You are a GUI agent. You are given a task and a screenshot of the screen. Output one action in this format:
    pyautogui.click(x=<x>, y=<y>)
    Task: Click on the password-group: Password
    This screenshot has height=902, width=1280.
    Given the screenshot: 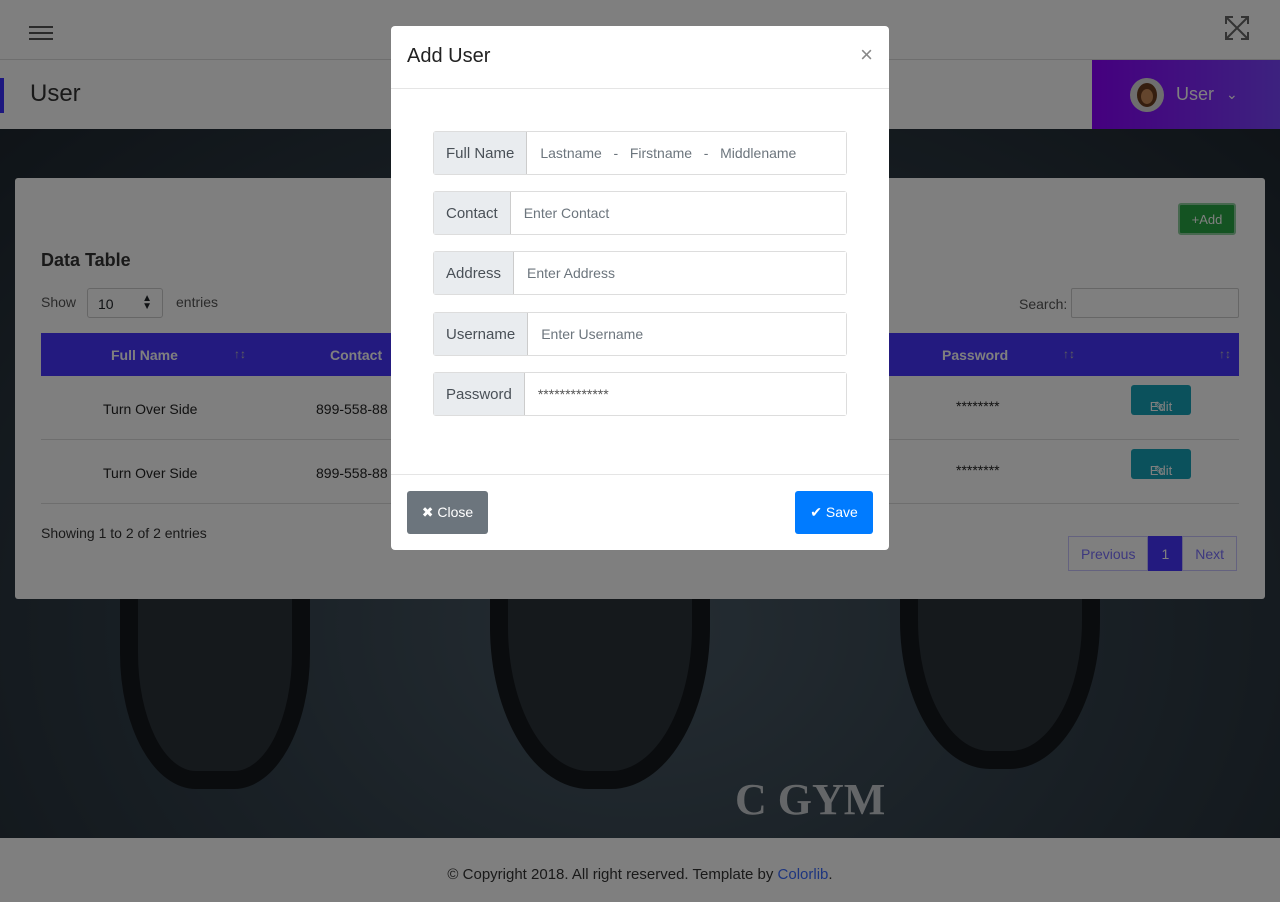 What is the action you would take?
    pyautogui.click(x=640, y=394)
    